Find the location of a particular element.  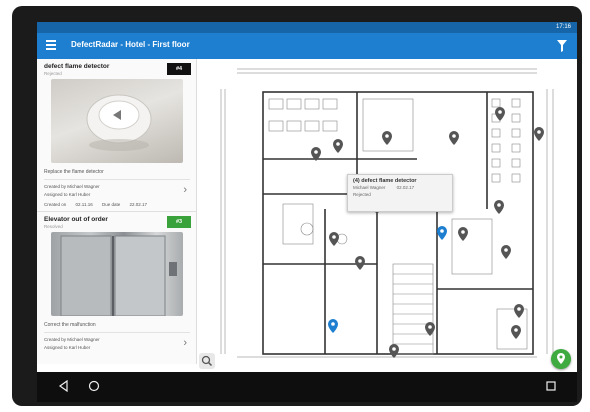

menu-icon is located at coordinates (51, 45).